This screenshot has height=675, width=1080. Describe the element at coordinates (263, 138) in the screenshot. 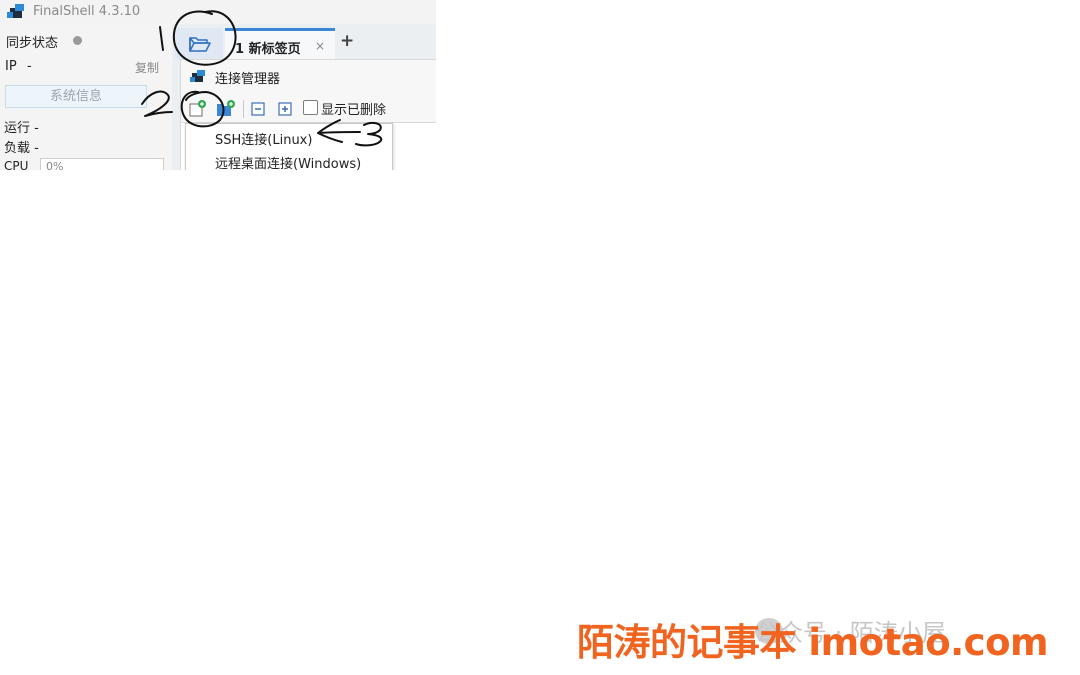

I see `menu-item-ssh-linux: SSH连接(Linux)` at that location.